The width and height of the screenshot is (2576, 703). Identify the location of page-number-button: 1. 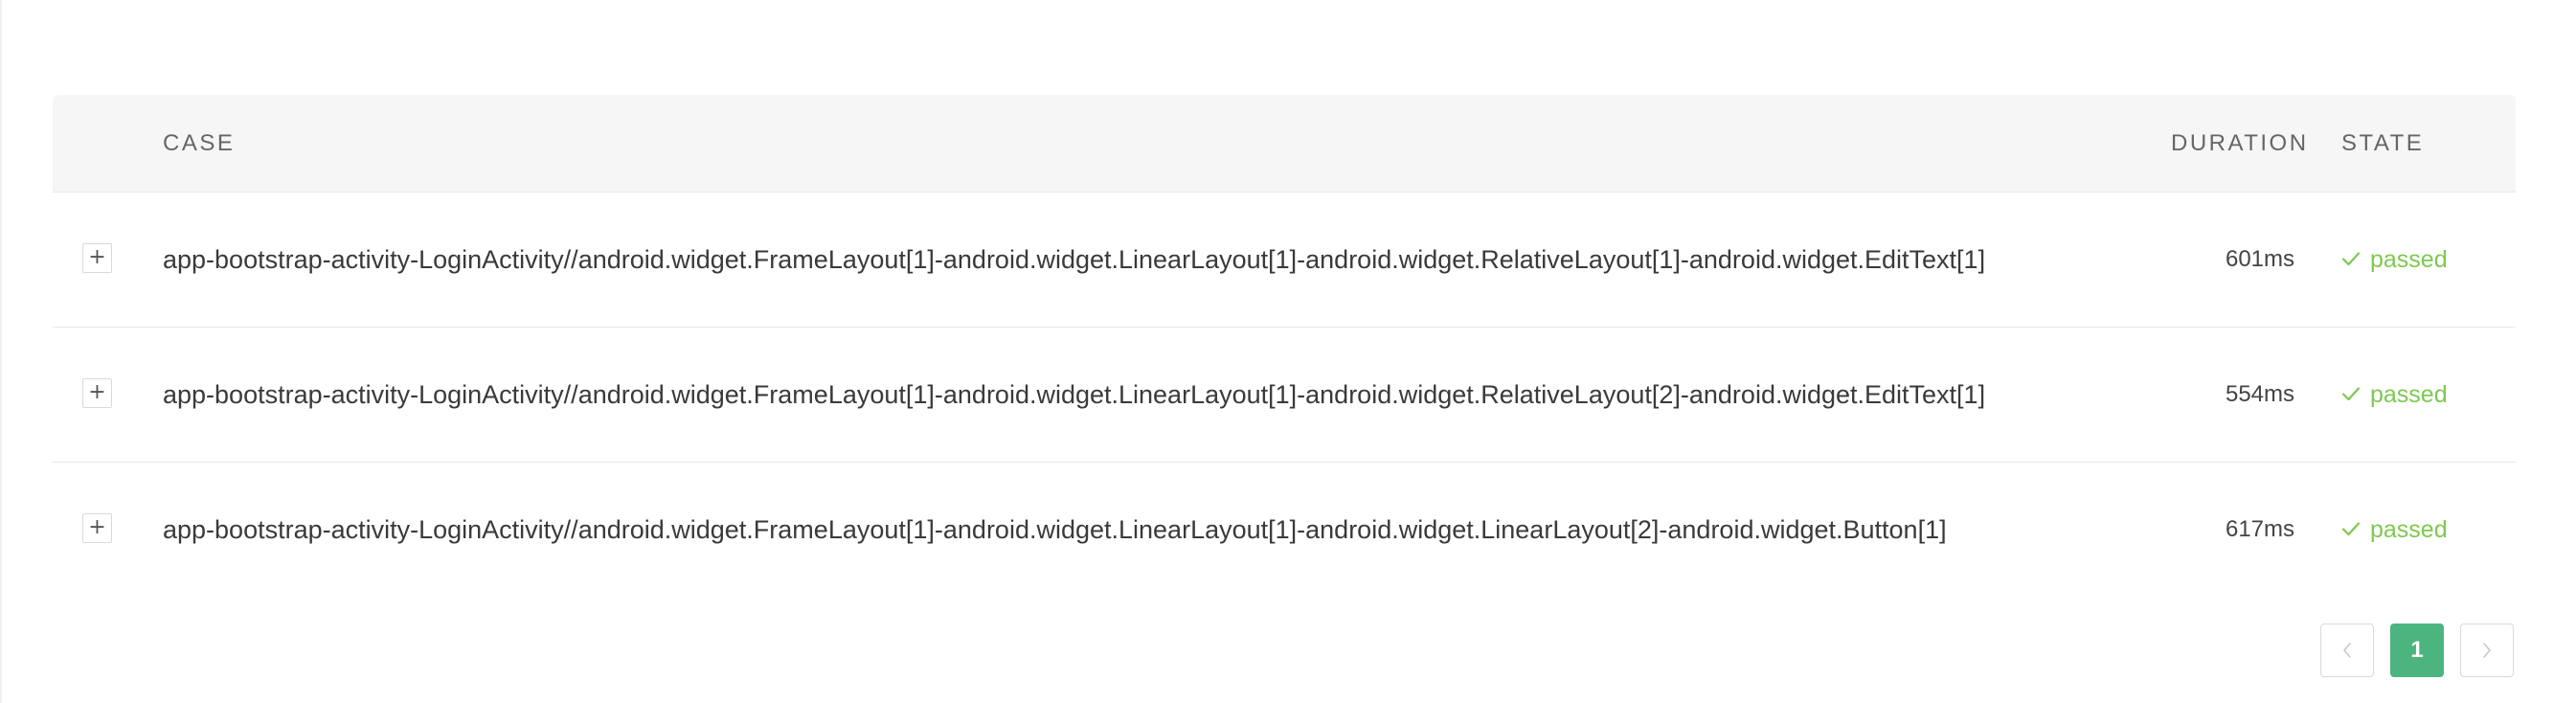
(2417, 650).